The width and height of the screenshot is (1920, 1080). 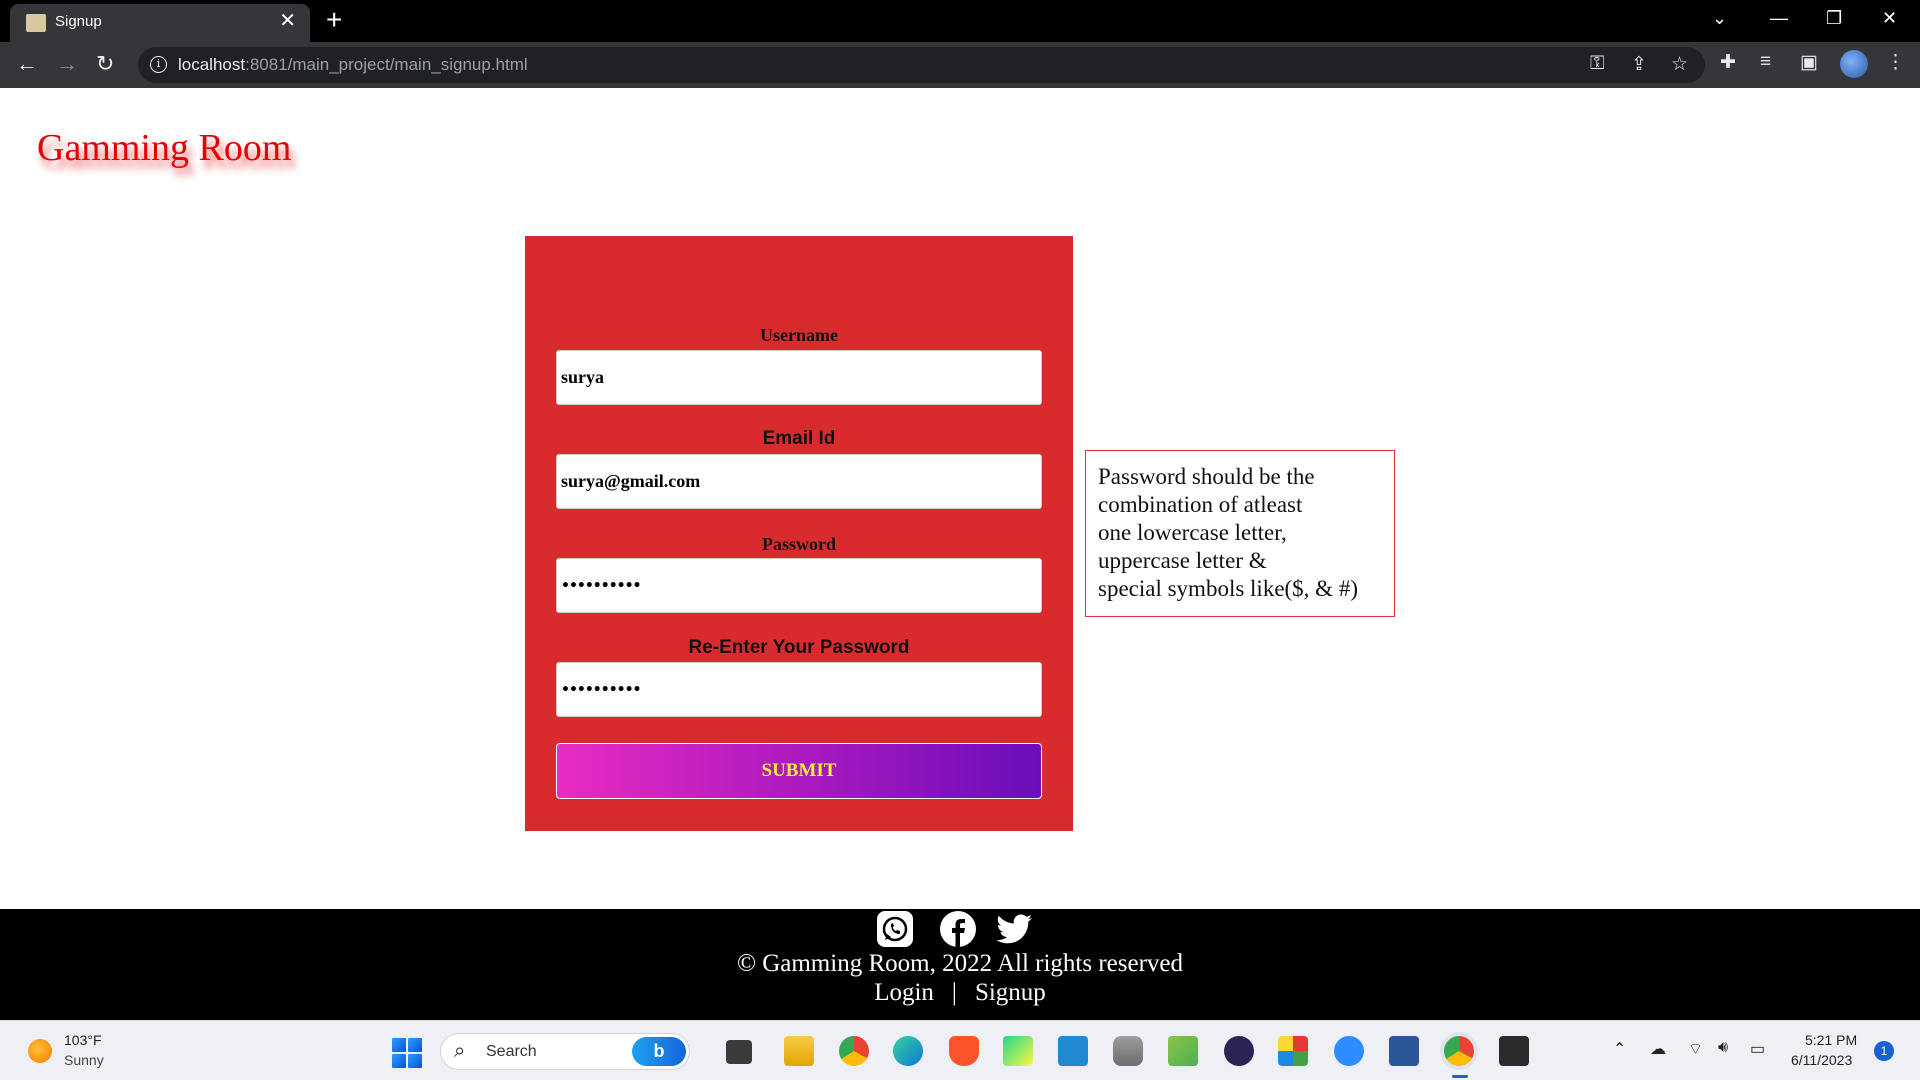 I want to click on username-label: Username, so click(x=799, y=335).